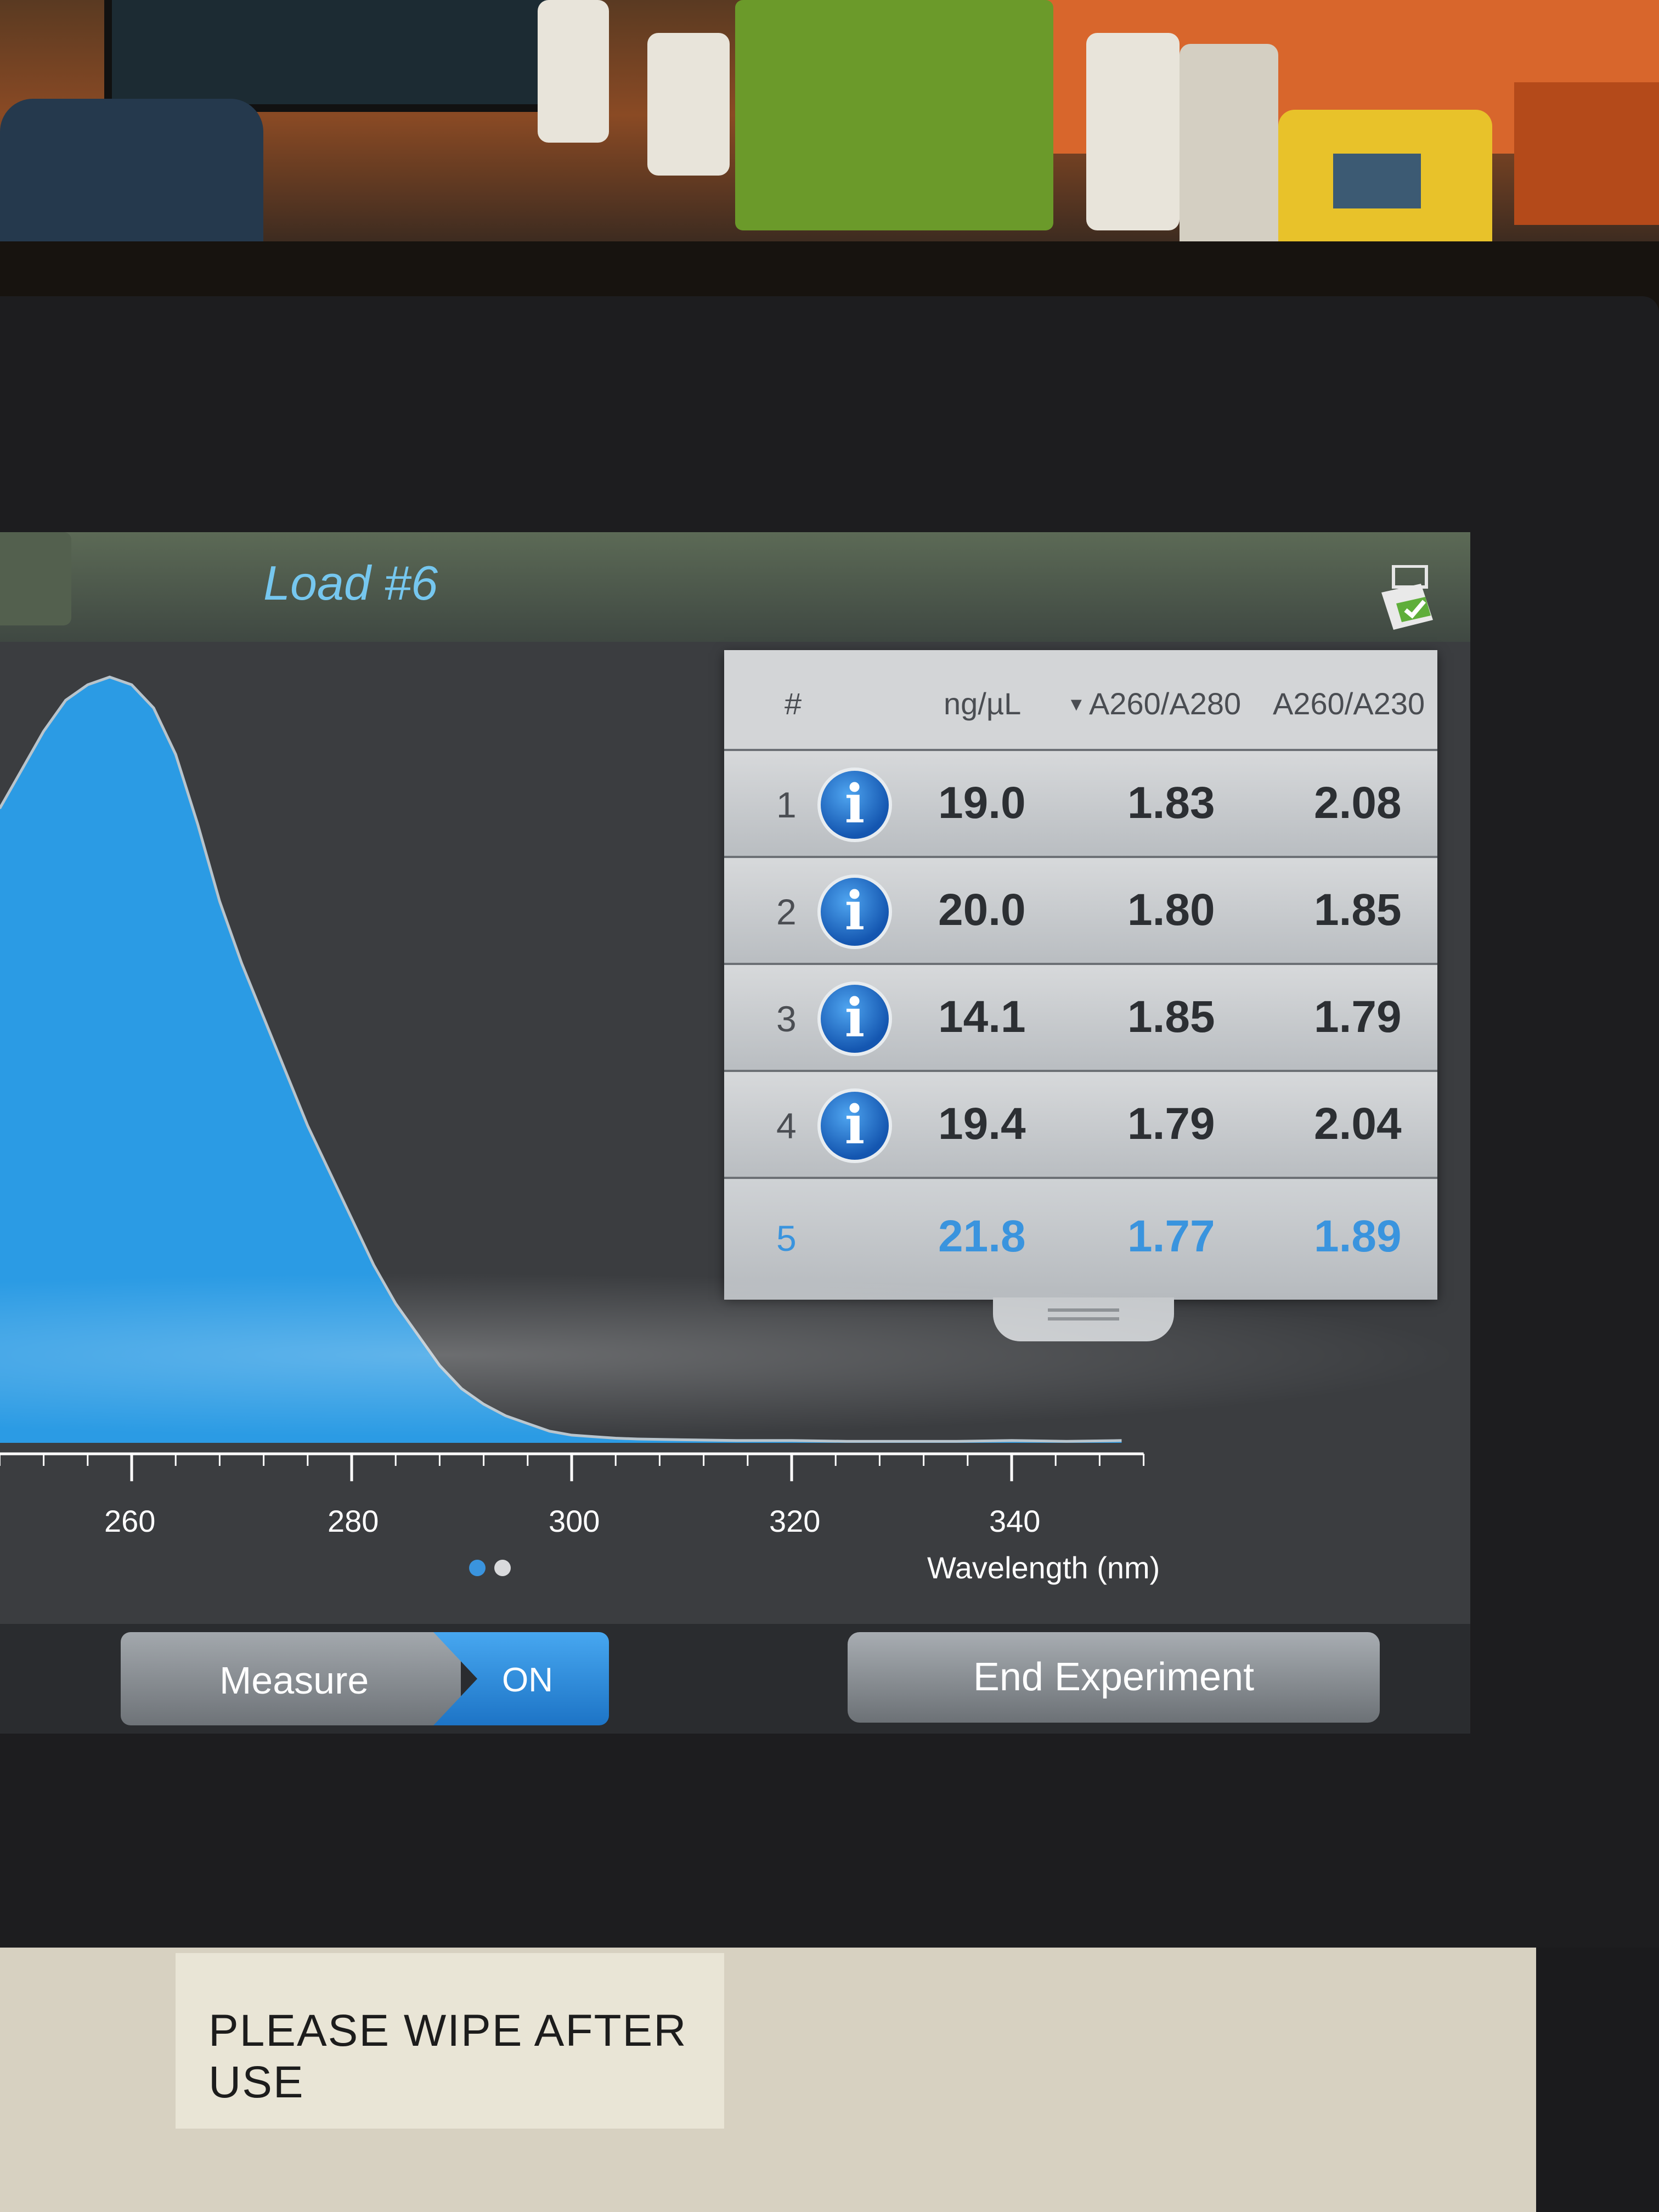  I want to click on x-tick-label: 260, so click(130, 1521).